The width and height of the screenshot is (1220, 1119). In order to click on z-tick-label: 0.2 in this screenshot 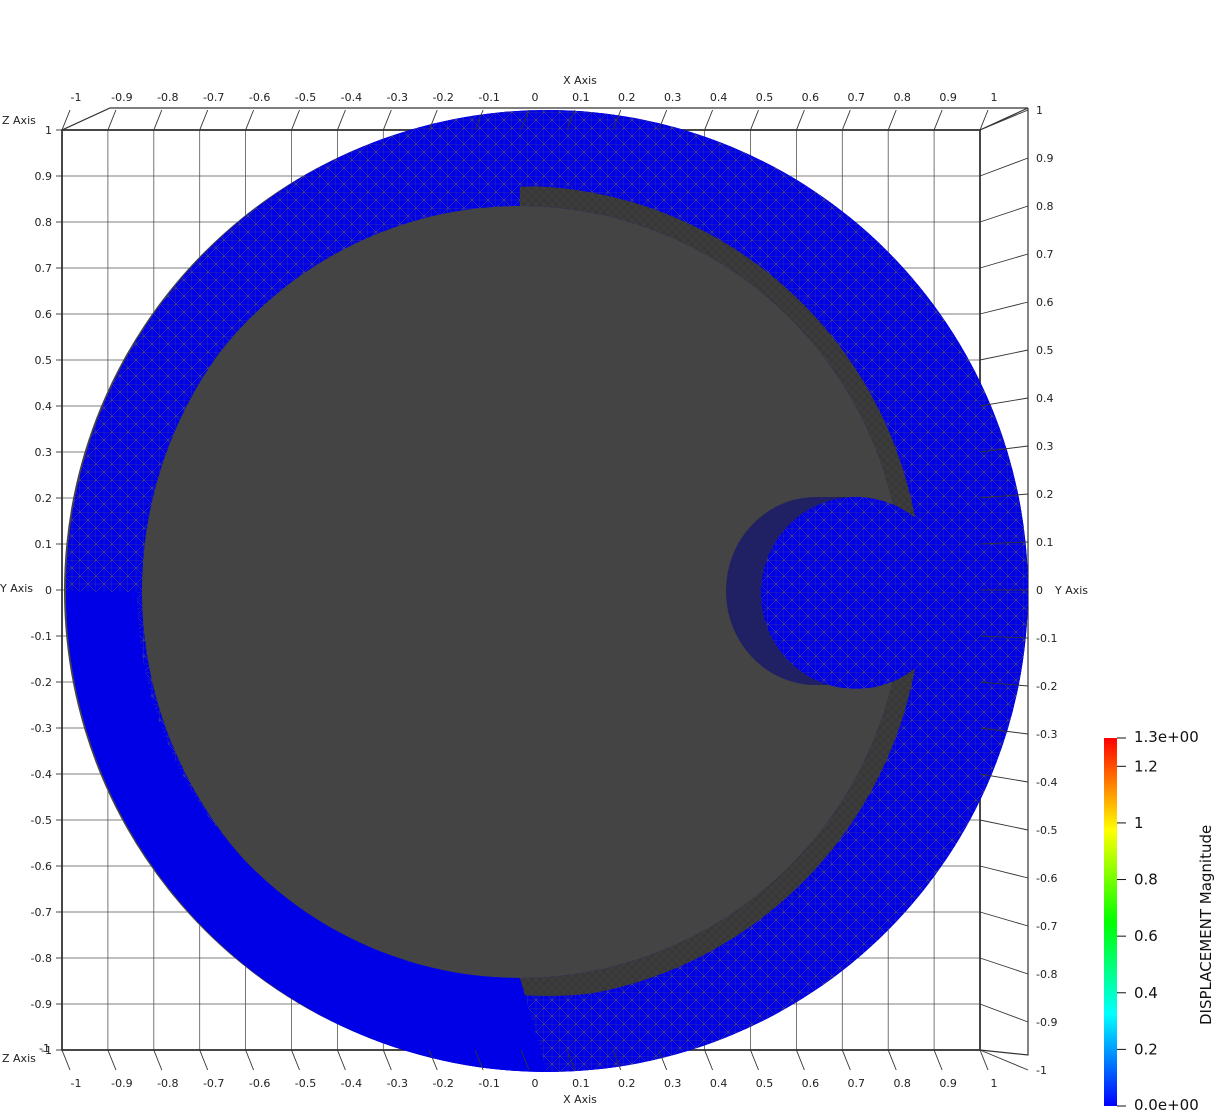, I will do `click(44, 498)`.